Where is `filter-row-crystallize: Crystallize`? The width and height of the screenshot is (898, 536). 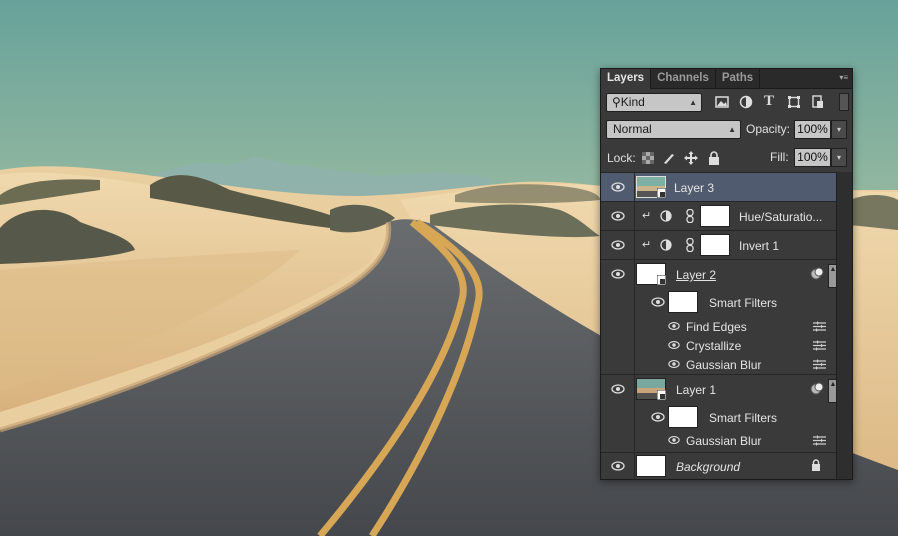 filter-row-crystallize: Crystallize is located at coordinates (719, 345).